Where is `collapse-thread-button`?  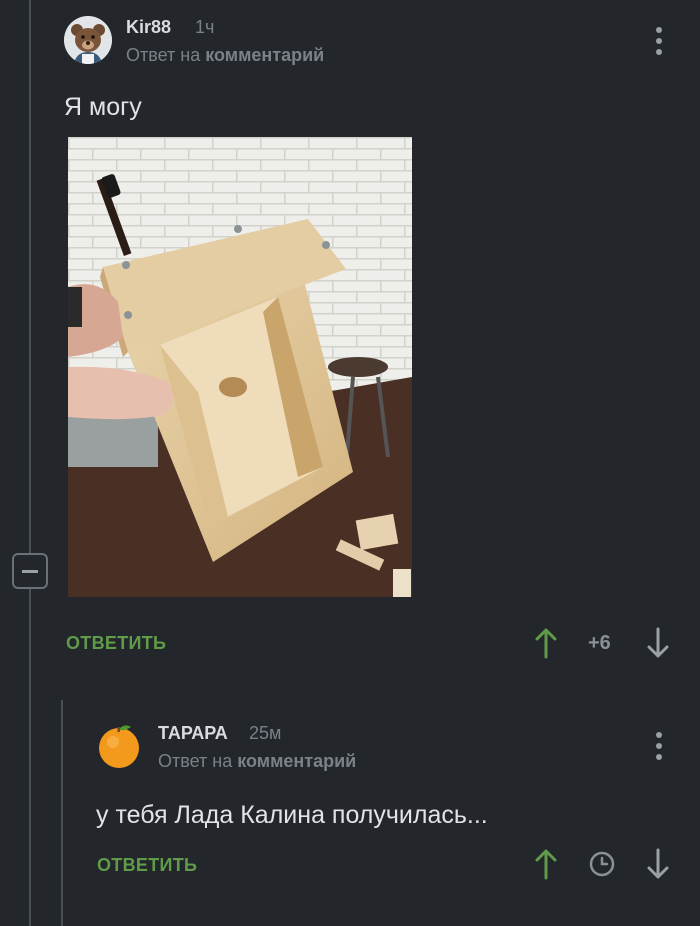
collapse-thread-button is located at coordinates (30, 571).